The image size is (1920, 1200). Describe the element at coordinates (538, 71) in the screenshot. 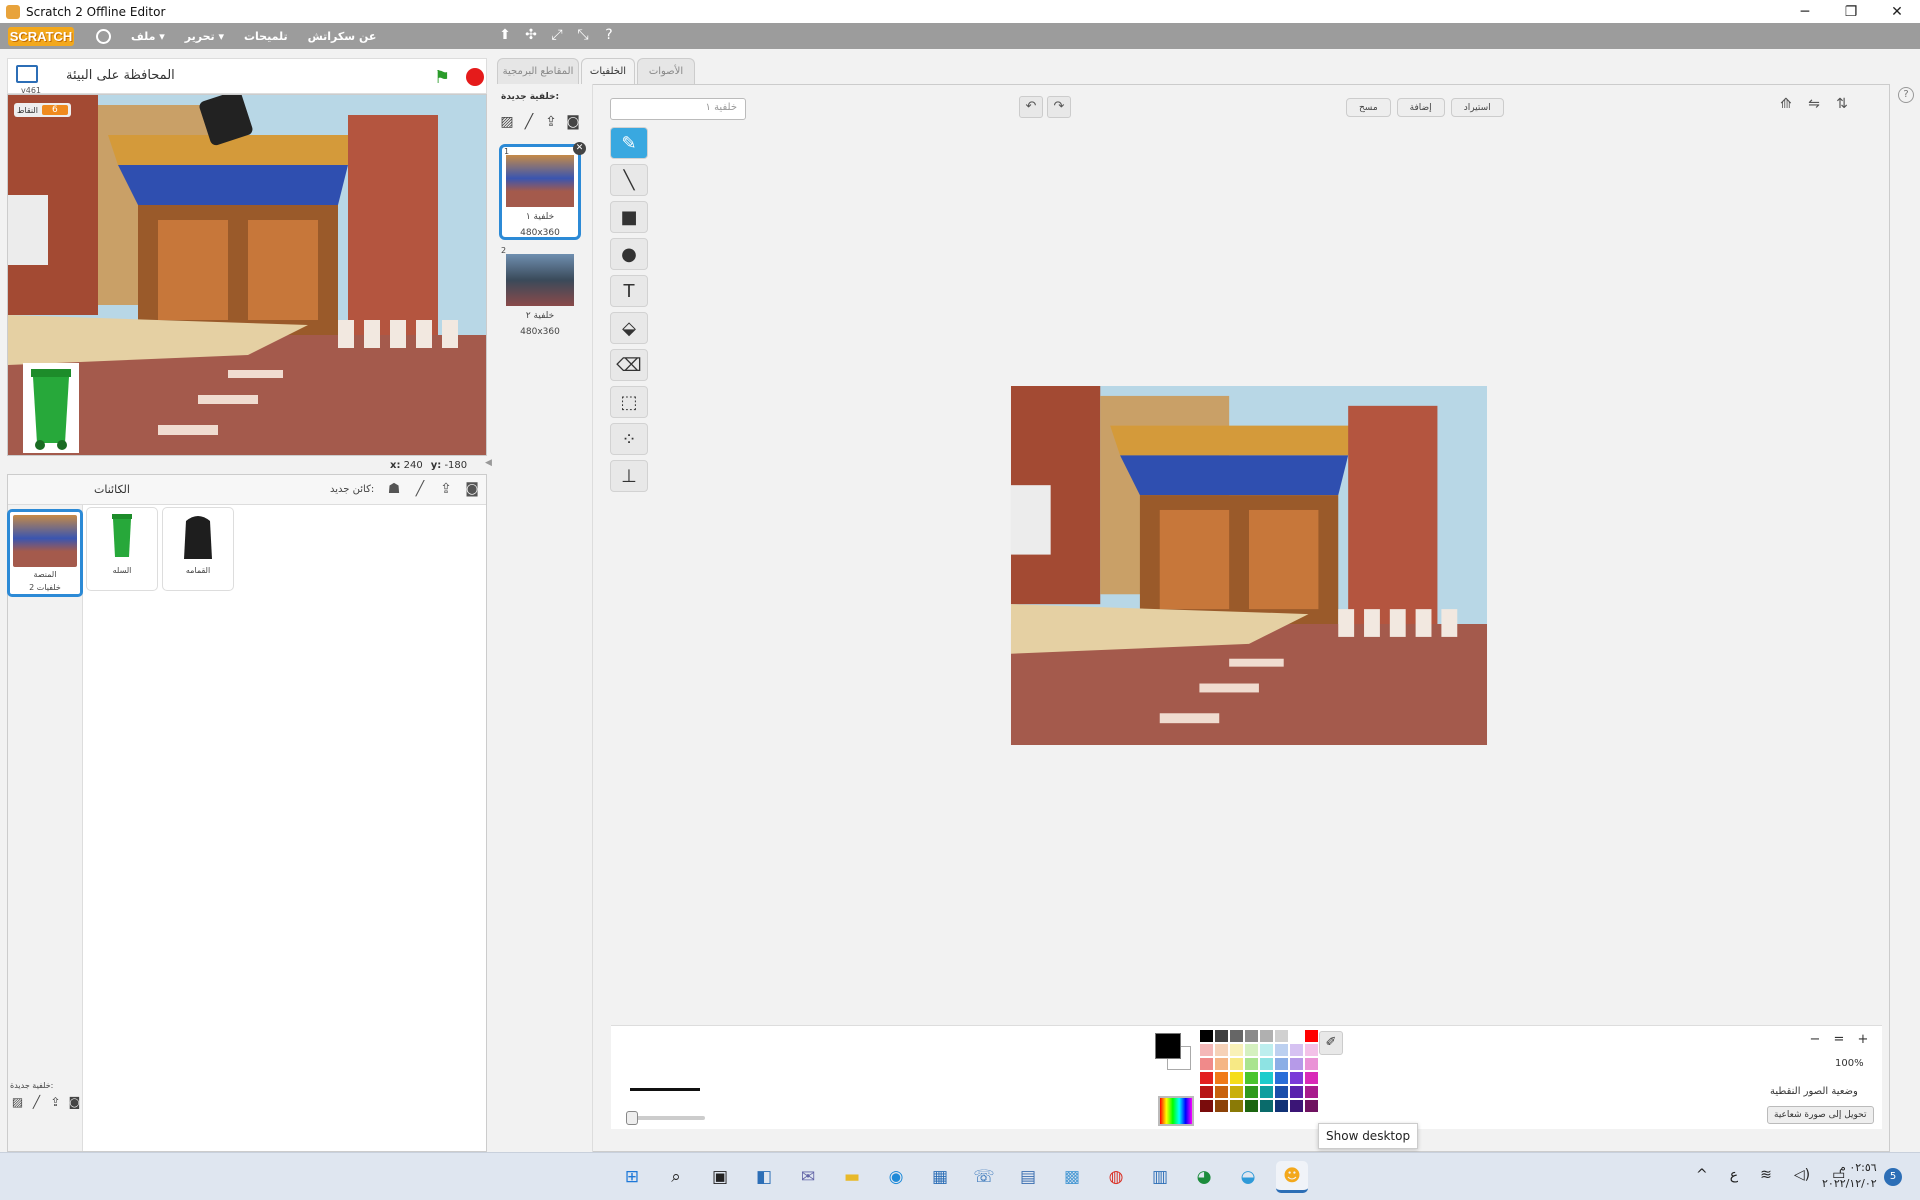

I see `tab-scripts: المقاطع البرمجية` at that location.